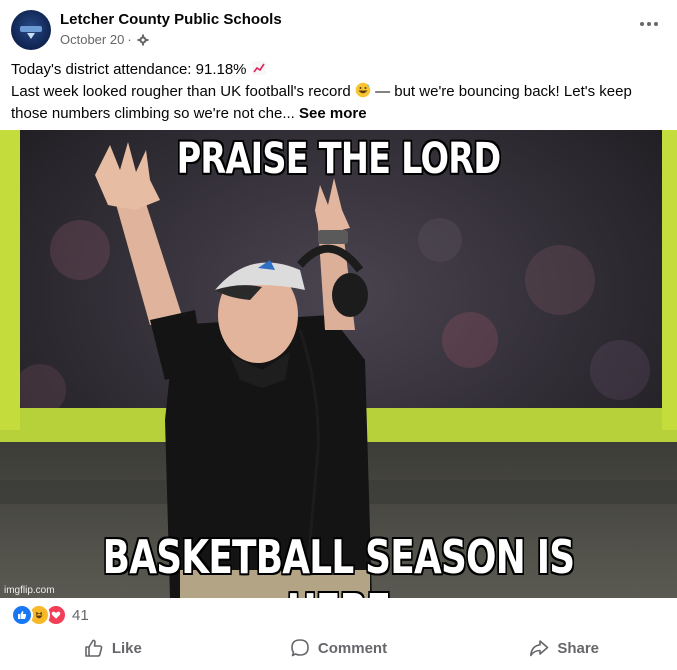 The image size is (677, 670). What do you see at coordinates (129, 69) in the screenshot?
I see `caption-text-1: Today's district attendance: 91.18%` at bounding box center [129, 69].